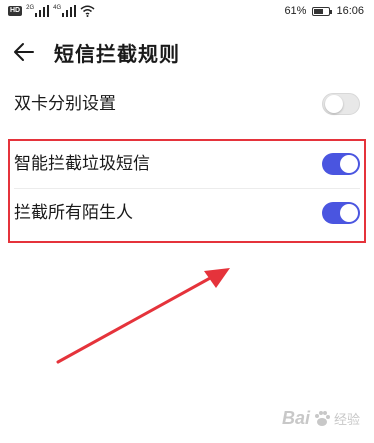 This screenshot has width=374, height=443. I want to click on page-title: 短信拦截规则, so click(117, 53).